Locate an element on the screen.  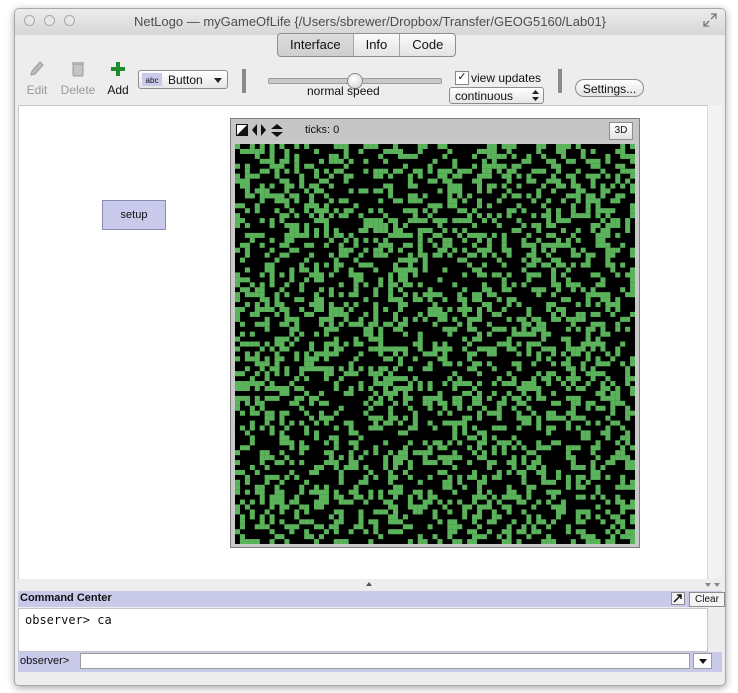
clear-button: Clear is located at coordinates (707, 599).